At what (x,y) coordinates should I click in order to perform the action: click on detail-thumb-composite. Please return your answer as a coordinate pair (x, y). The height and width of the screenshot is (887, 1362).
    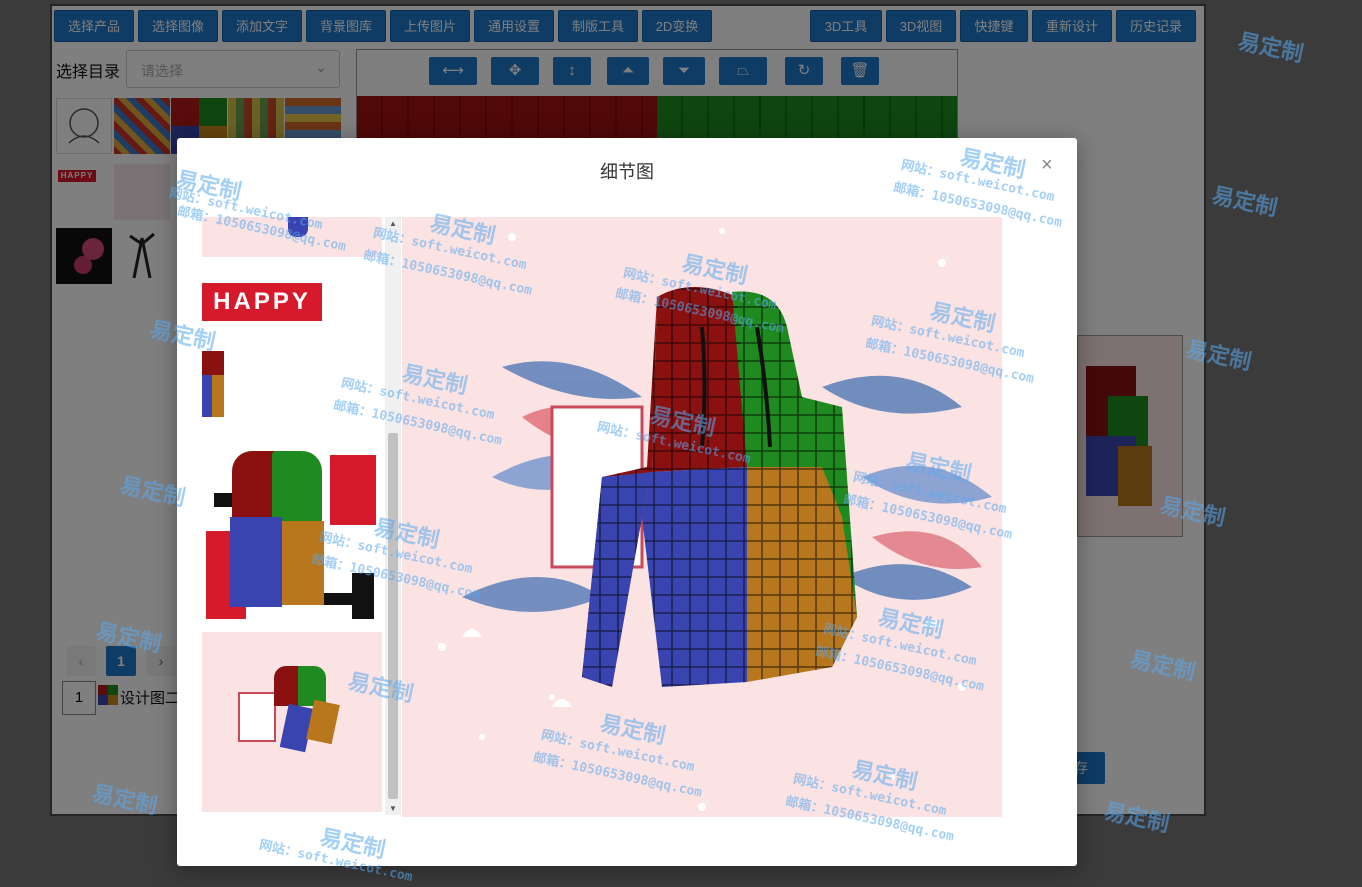
    Looking at the image, I should click on (292, 533).